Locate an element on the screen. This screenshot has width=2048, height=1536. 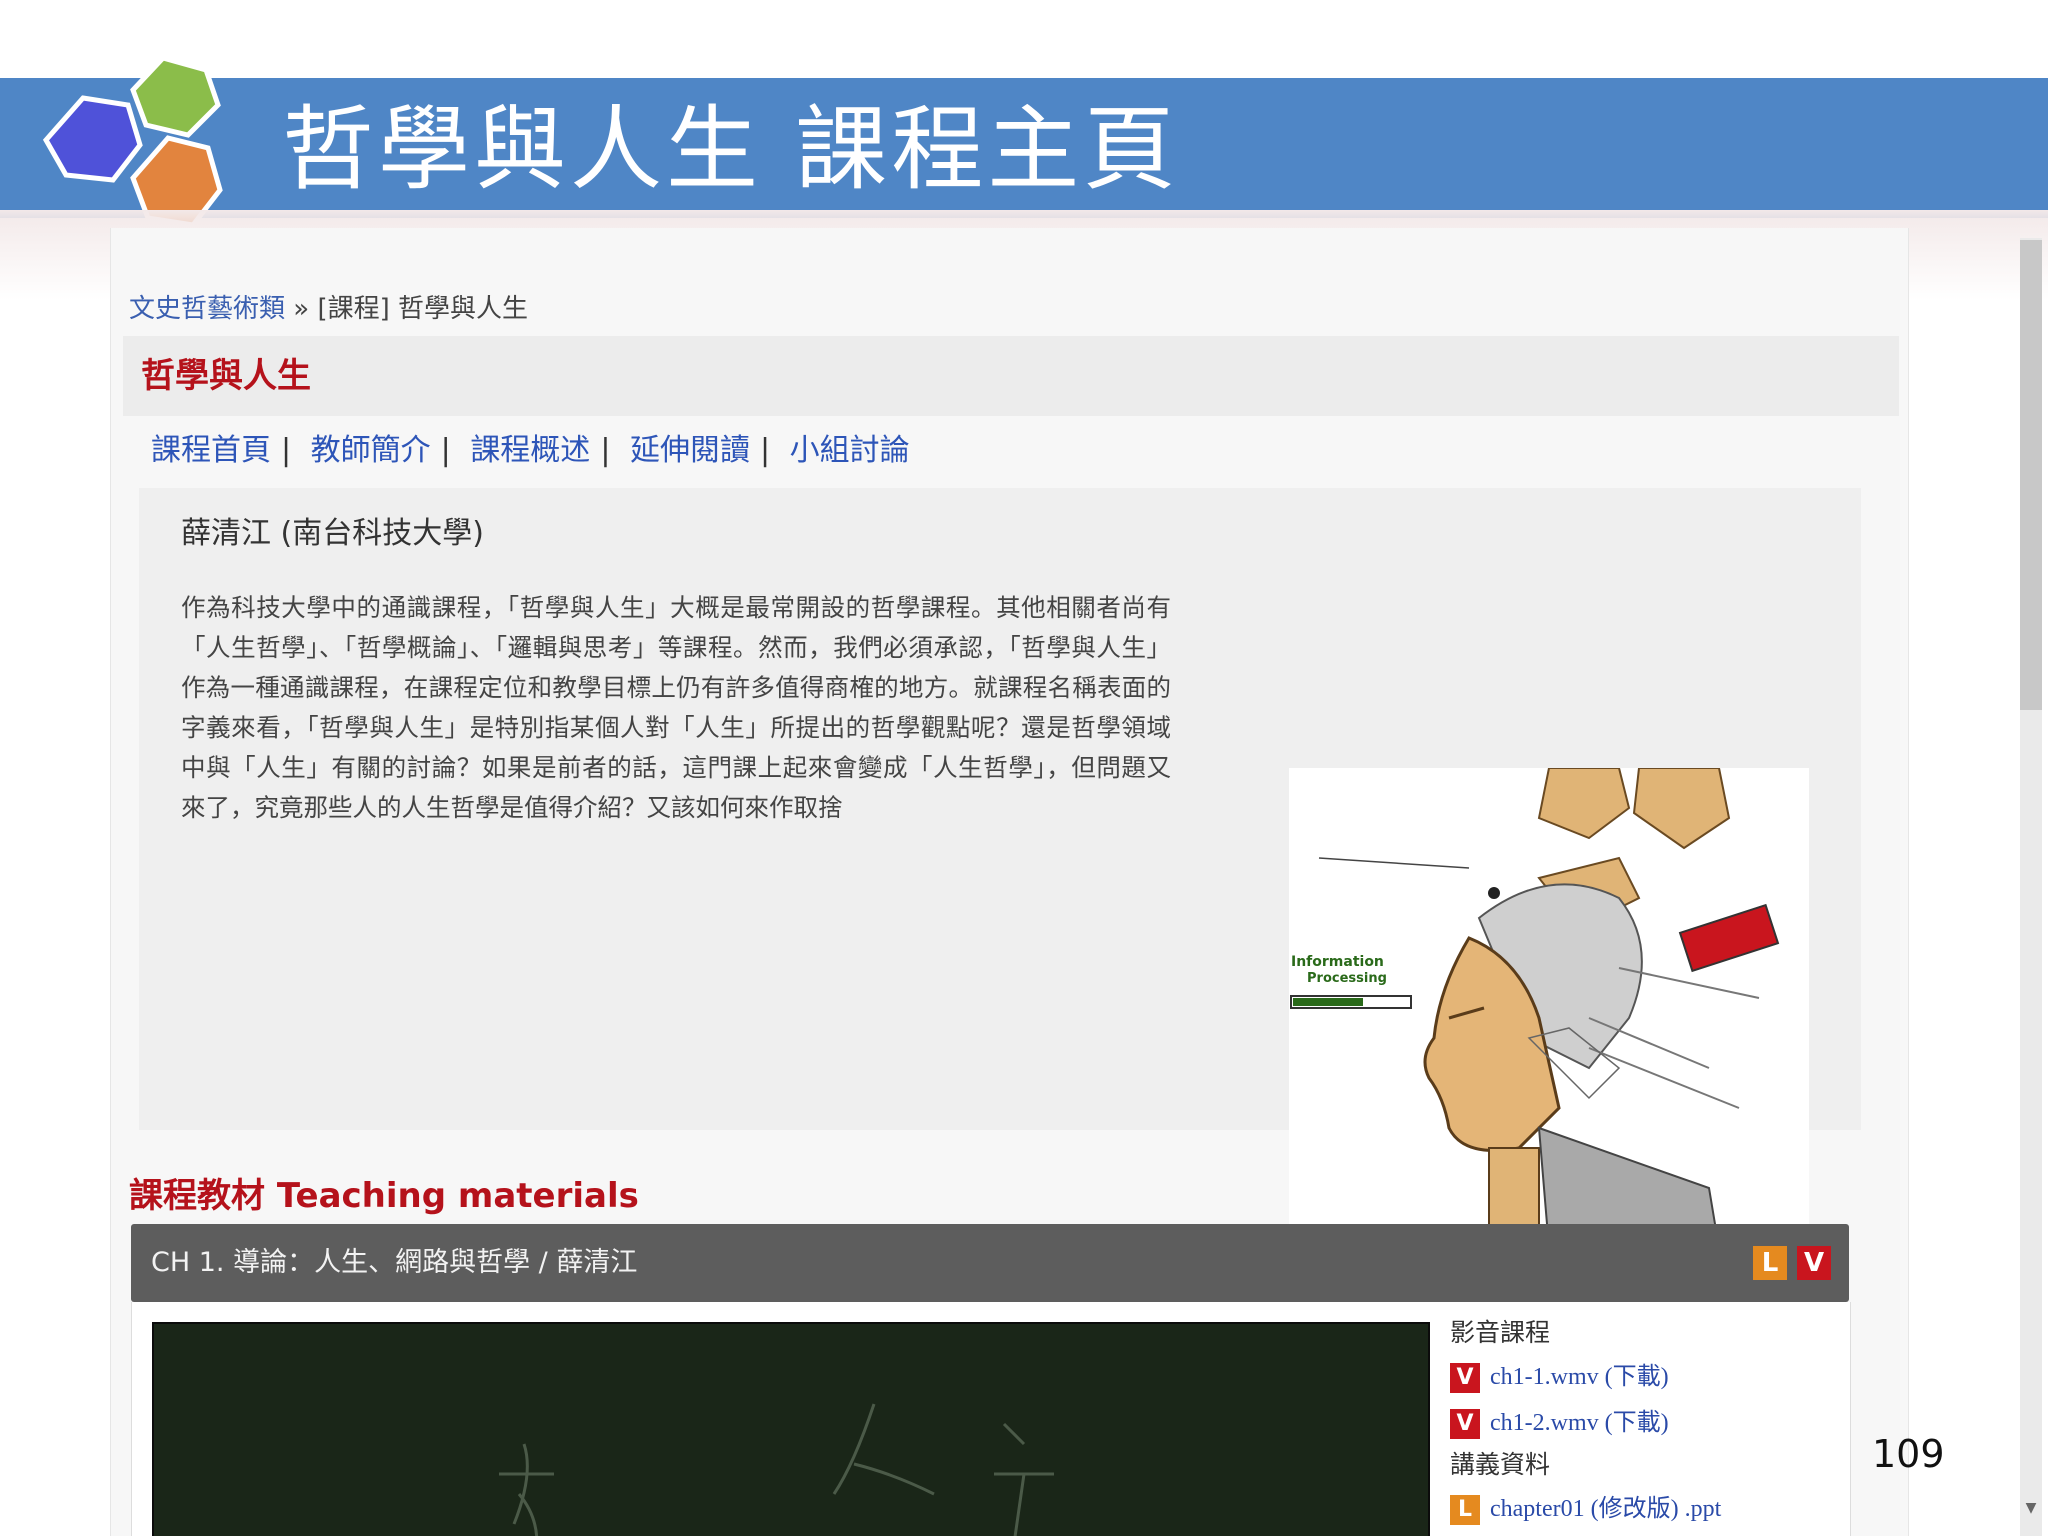
chalkboard-video-frame is located at coordinates (776, 1469).